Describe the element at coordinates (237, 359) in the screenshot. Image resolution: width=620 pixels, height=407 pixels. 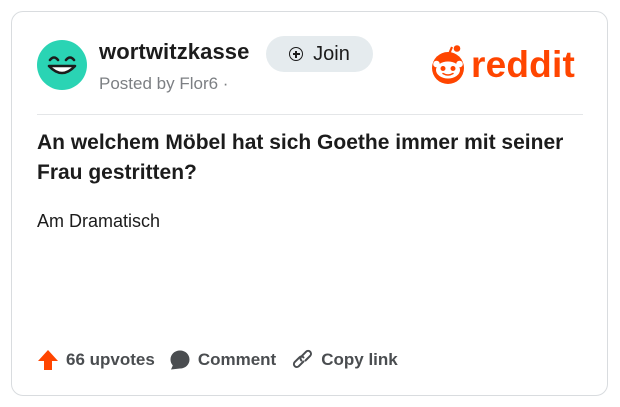
I see `comment-label: Comment` at that location.